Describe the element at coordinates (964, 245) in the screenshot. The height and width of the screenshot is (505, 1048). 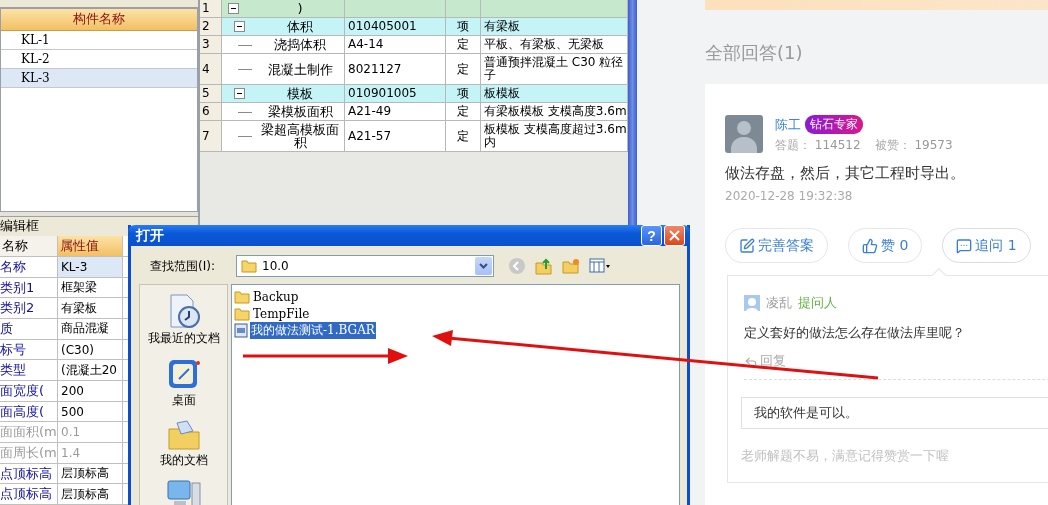
I see `comment-icon` at that location.